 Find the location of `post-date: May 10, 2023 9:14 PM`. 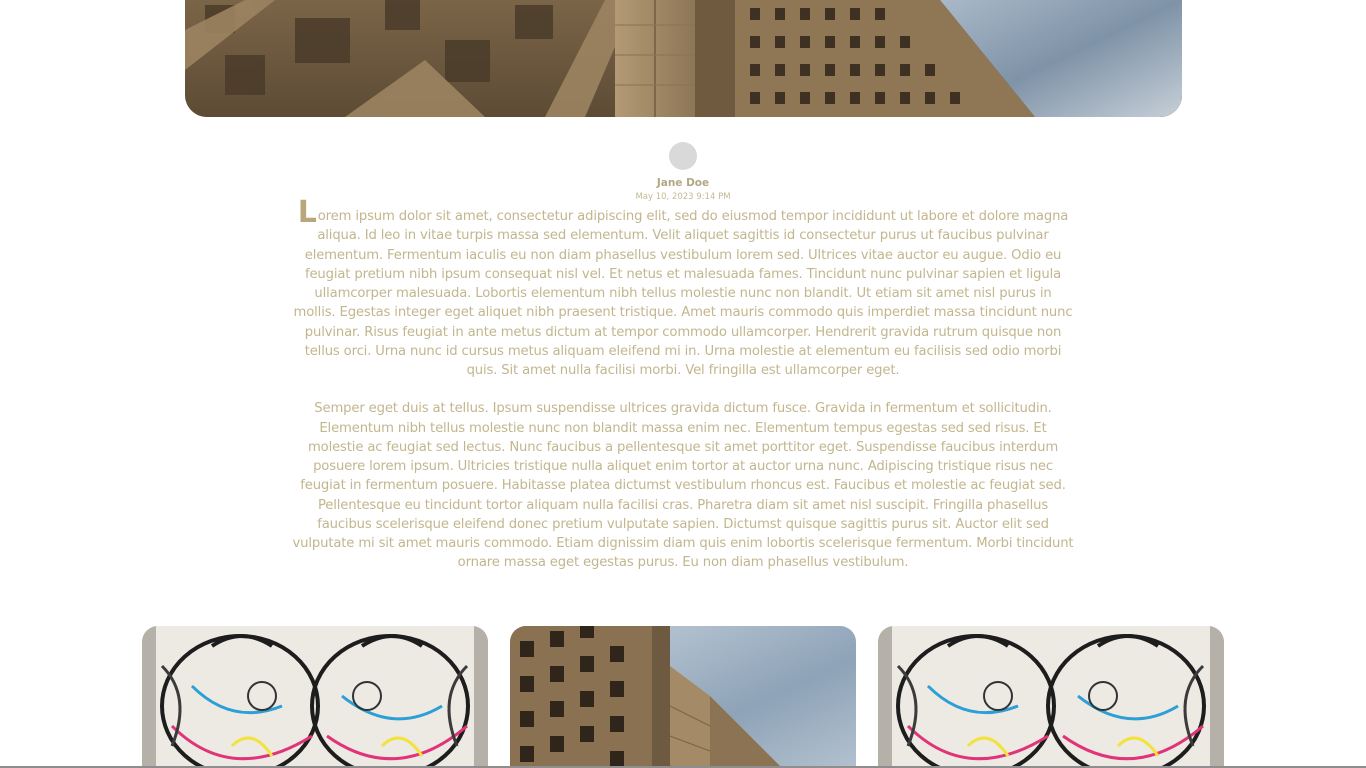

post-date: May 10, 2023 9:14 PM is located at coordinates (683, 197).